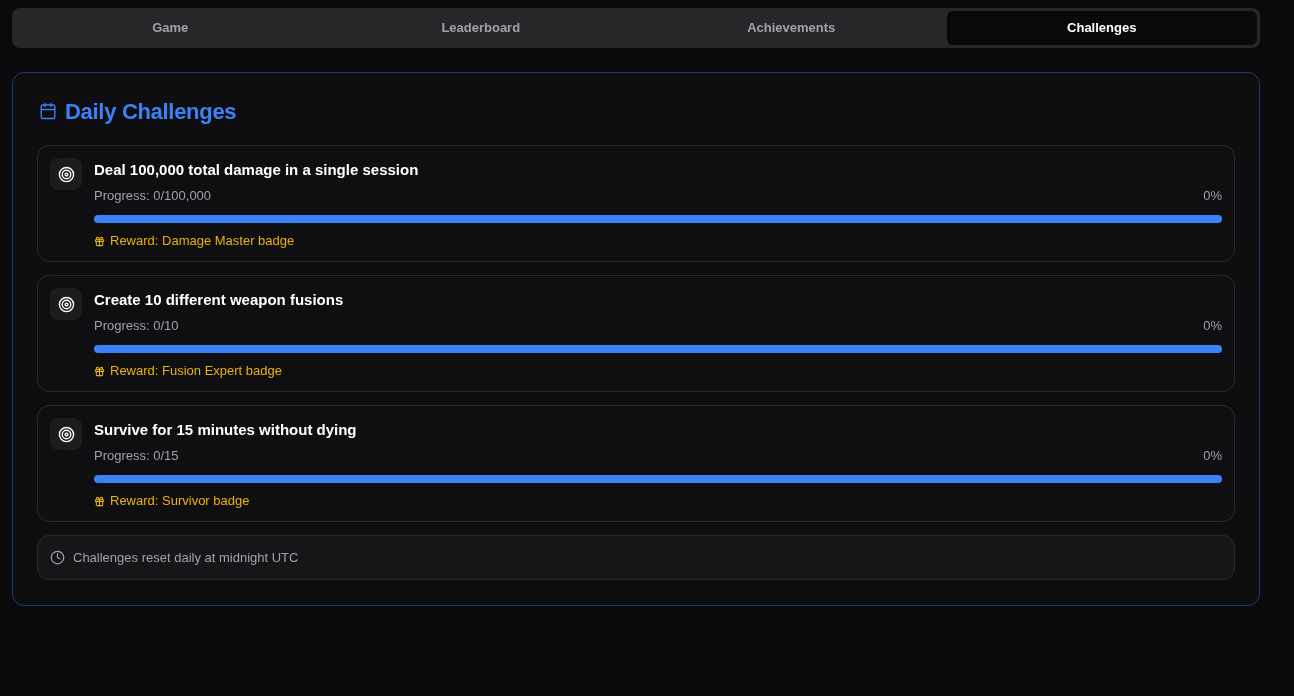 The width and height of the screenshot is (1294, 696). Describe the element at coordinates (202, 241) in the screenshot. I see `reward-text: Reward: Damage Master badge` at that location.